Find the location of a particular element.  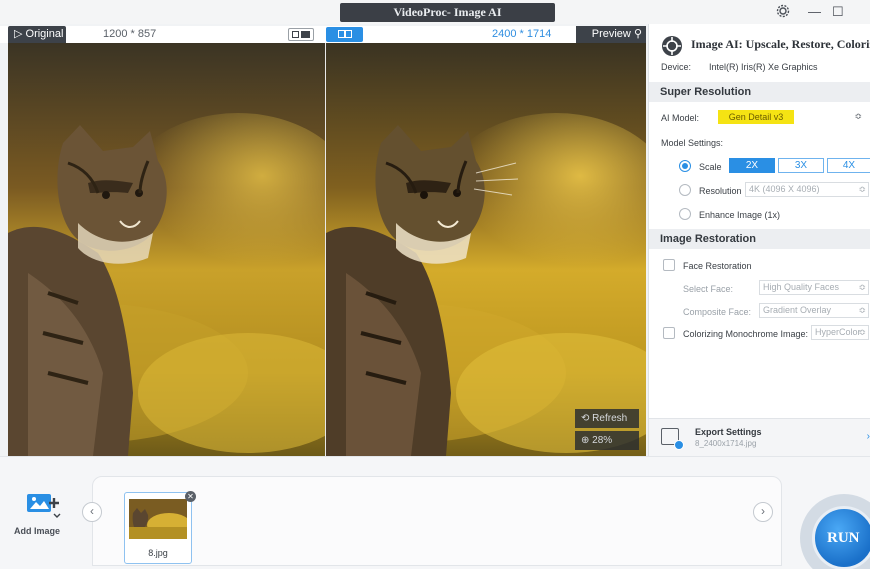

thumbnail-tray is located at coordinates (437, 521).